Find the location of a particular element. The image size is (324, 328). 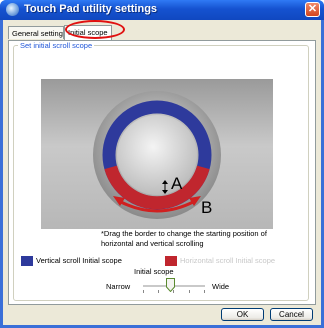

close-icon: ✕ is located at coordinates (312, 9).